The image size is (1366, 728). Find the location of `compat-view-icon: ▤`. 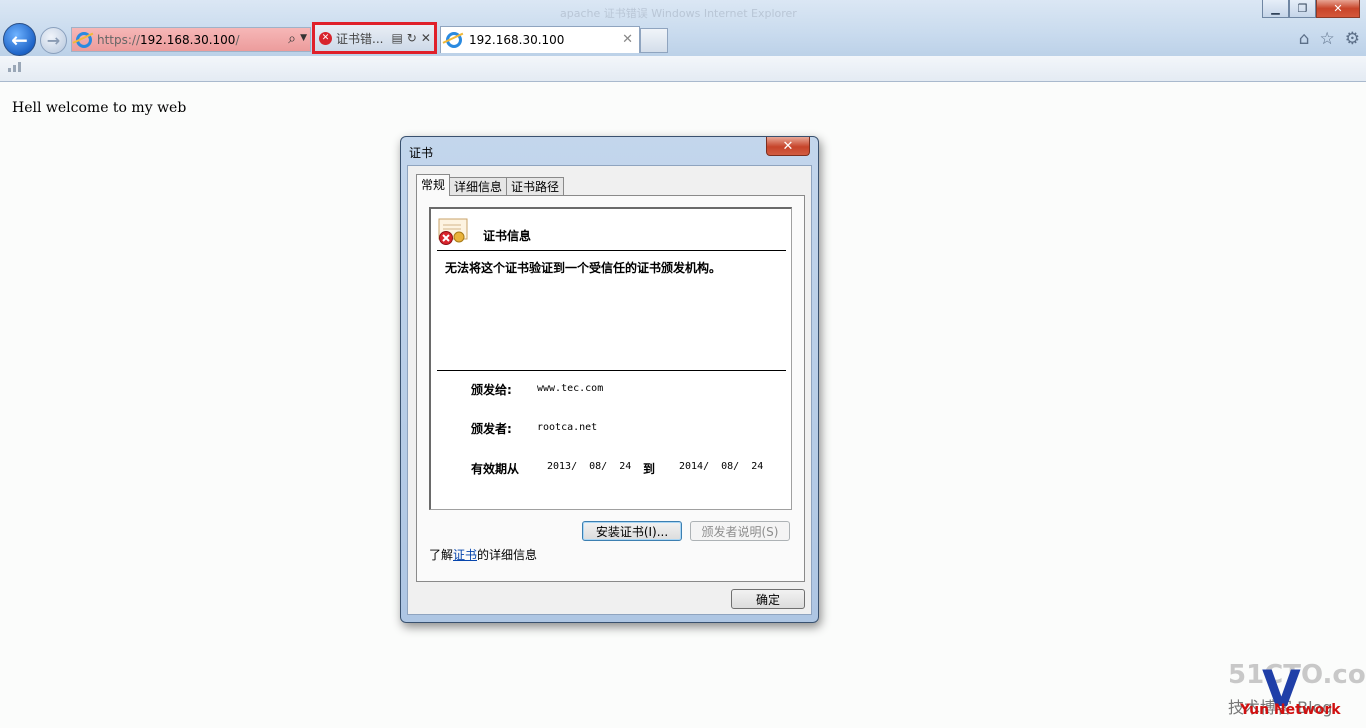

compat-view-icon: ▤ is located at coordinates (396, 38).